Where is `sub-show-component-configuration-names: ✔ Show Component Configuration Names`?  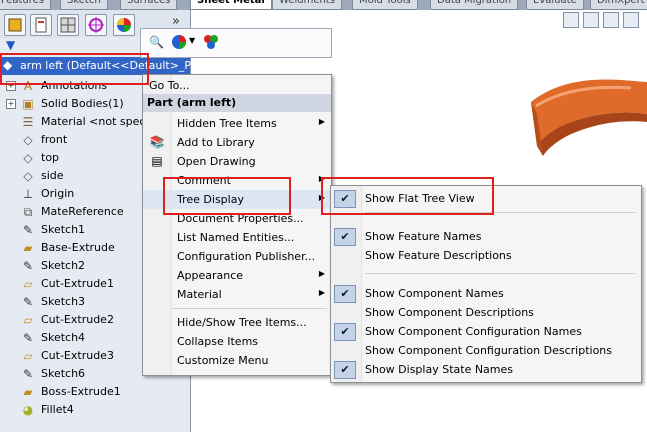 sub-show-component-configuration-names: ✔ Show Component Configuration Names is located at coordinates (486, 331).